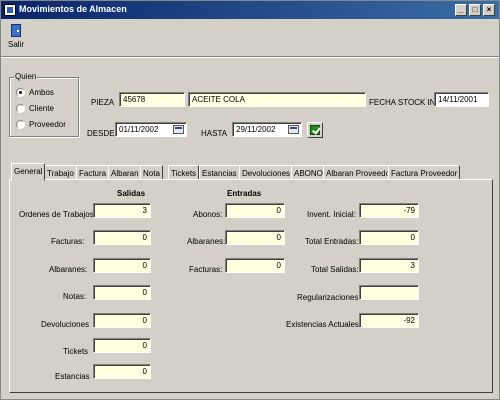 The height and width of the screenshot is (400, 500). What do you see at coordinates (308, 172) in the screenshot?
I see `tab-abono: ABONO` at bounding box center [308, 172].